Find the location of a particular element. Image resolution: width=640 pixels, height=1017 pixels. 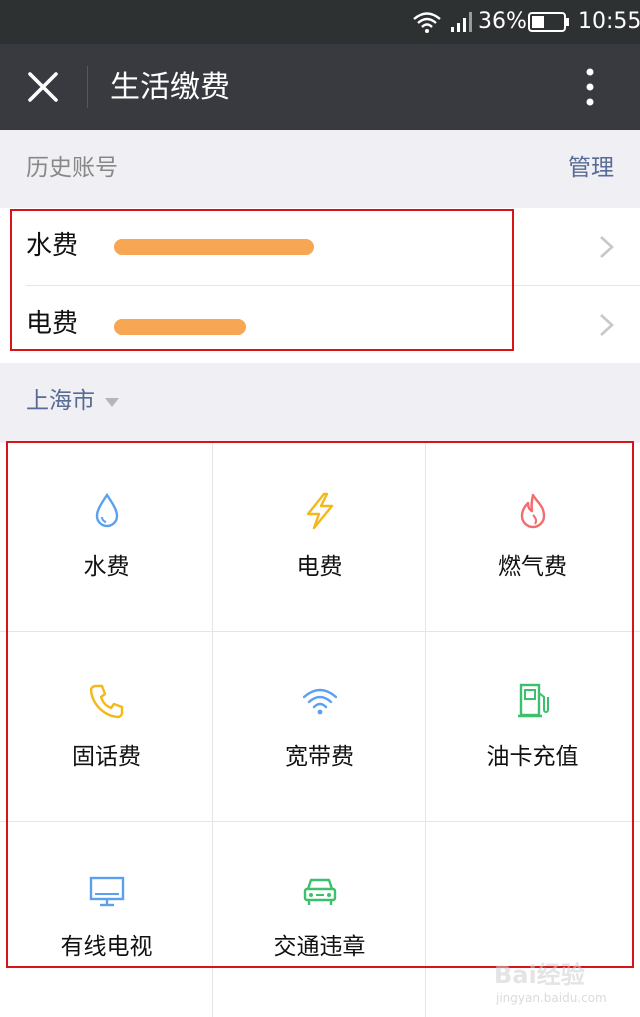

signal-strength-icon is located at coordinates (461, 22).